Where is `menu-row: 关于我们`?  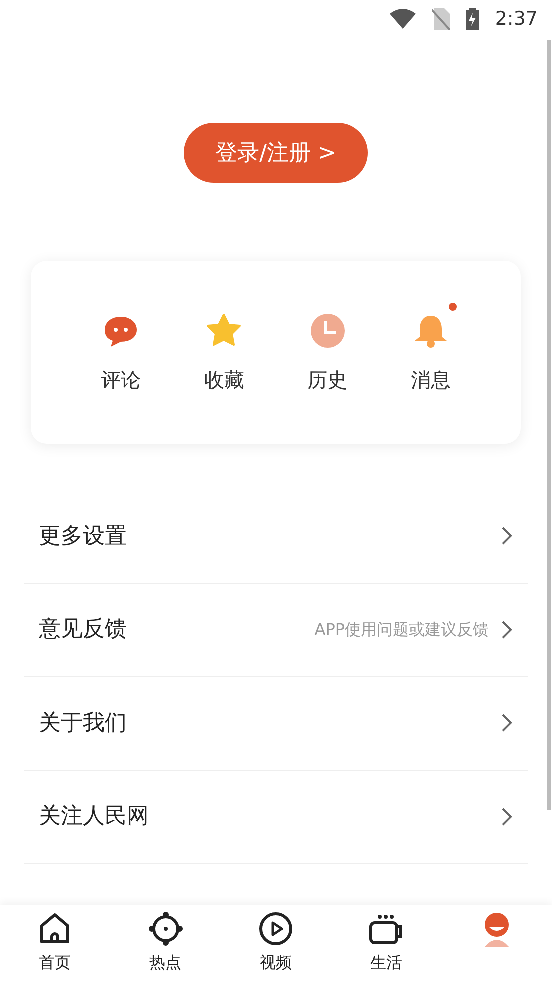 menu-row: 关于我们 is located at coordinates (276, 723).